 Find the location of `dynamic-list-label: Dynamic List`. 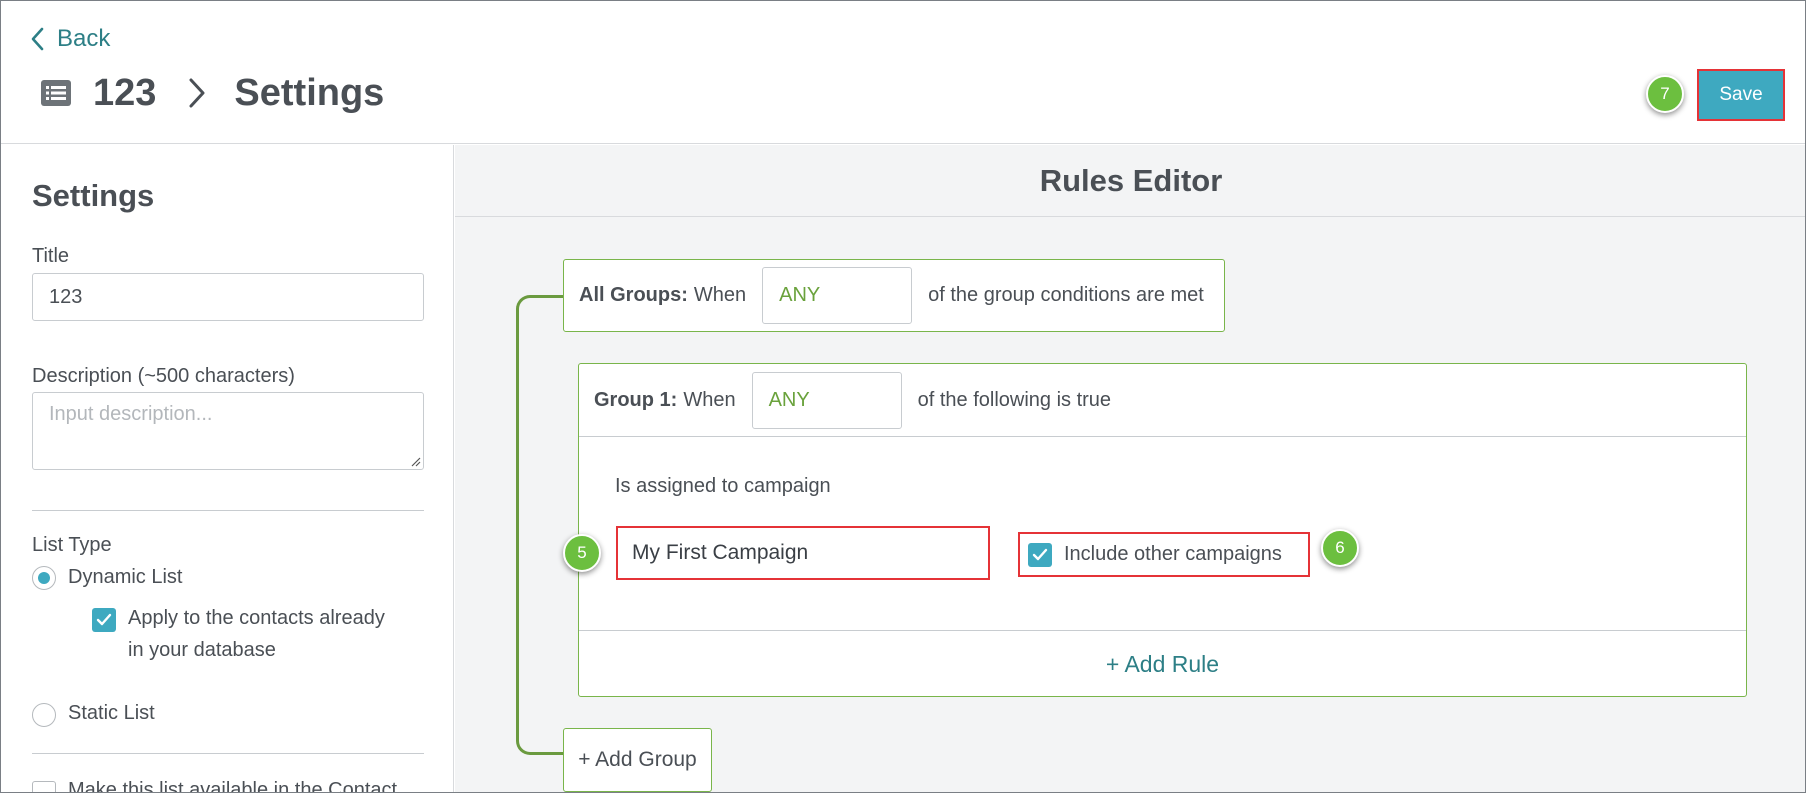

dynamic-list-label: Dynamic List is located at coordinates (125, 577).